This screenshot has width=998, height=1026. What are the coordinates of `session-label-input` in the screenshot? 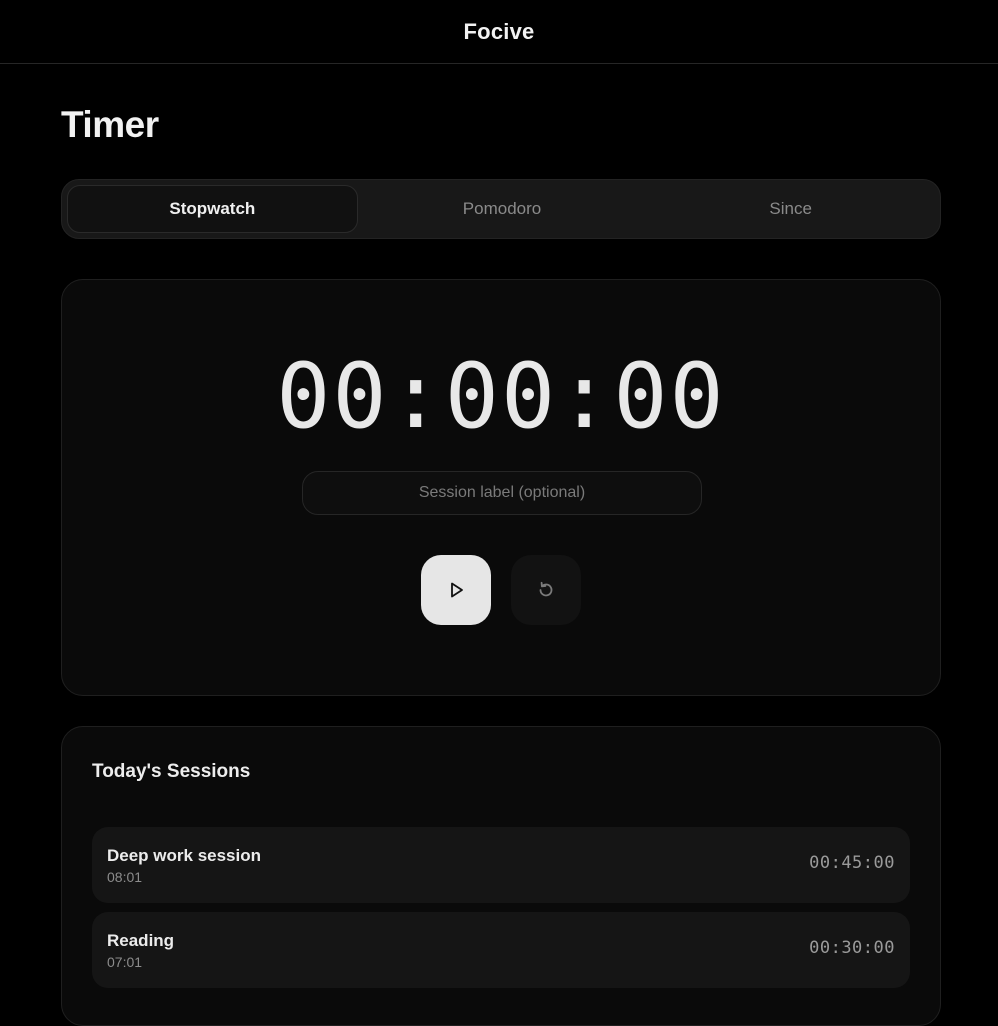 It's located at (502, 493).